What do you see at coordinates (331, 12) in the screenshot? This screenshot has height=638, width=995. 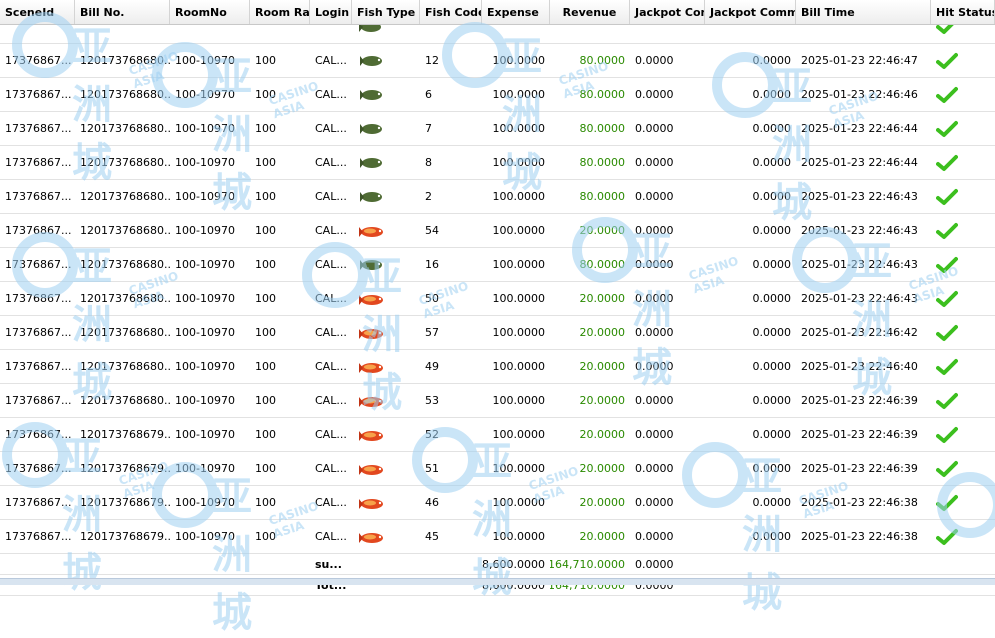 I see `col-header-login: Login` at bounding box center [331, 12].